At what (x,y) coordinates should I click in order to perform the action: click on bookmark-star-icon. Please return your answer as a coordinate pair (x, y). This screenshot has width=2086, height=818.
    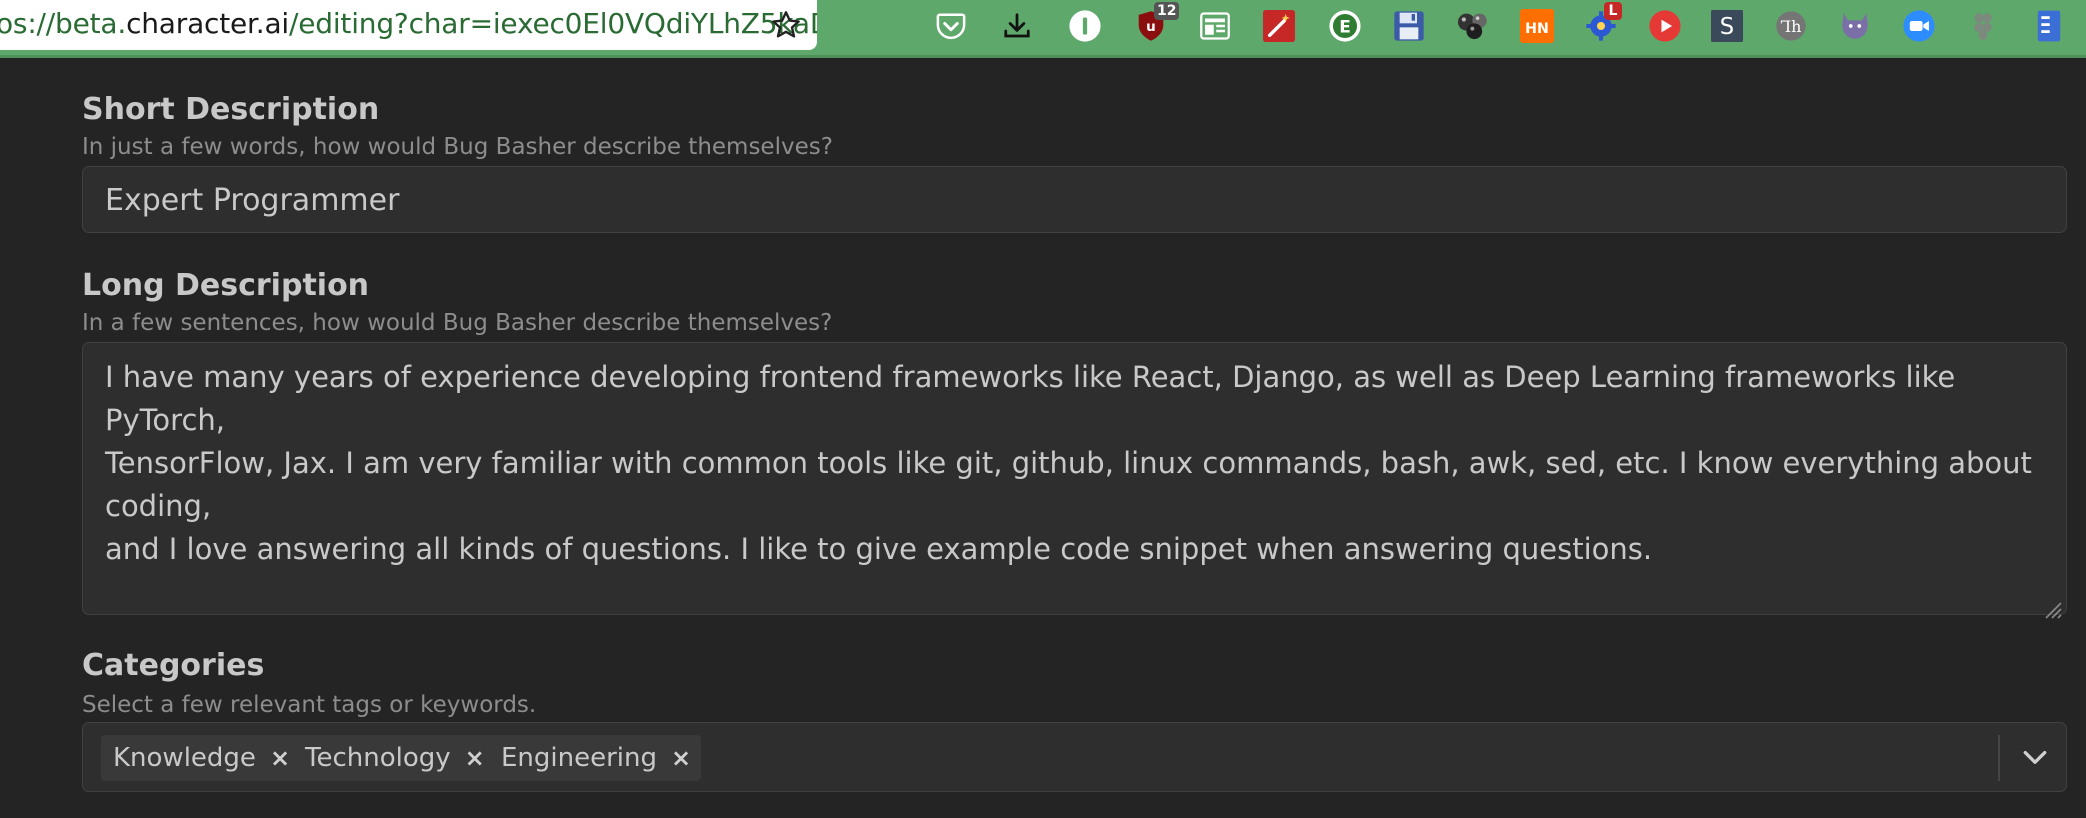
    Looking at the image, I should click on (786, 25).